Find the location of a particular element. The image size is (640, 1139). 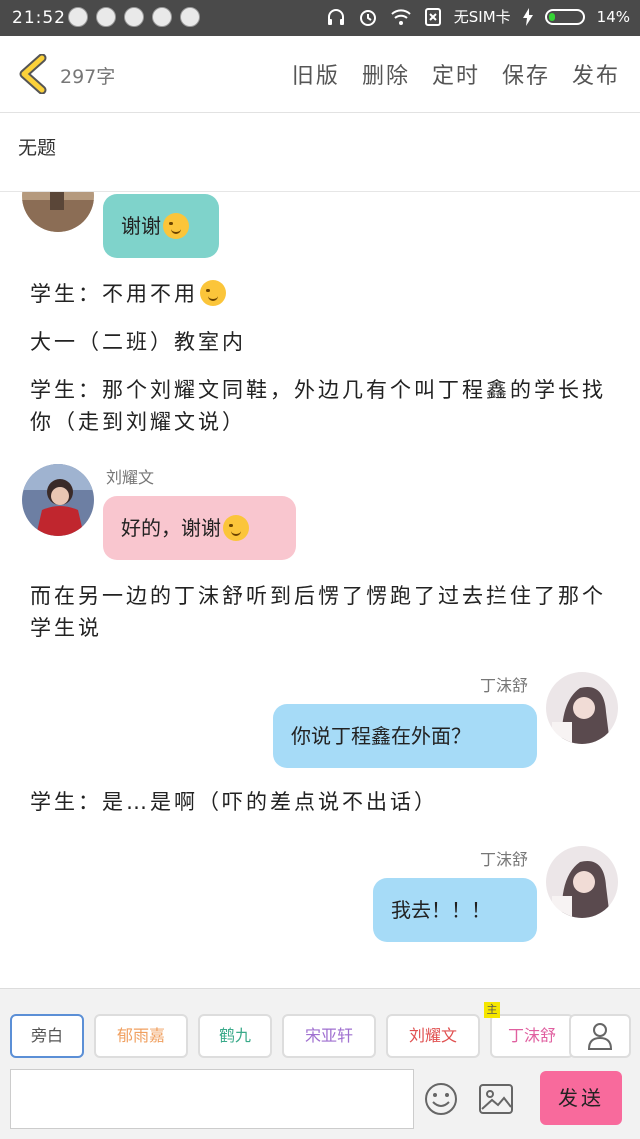

role-label: 旁白 is located at coordinates (46, 1035).